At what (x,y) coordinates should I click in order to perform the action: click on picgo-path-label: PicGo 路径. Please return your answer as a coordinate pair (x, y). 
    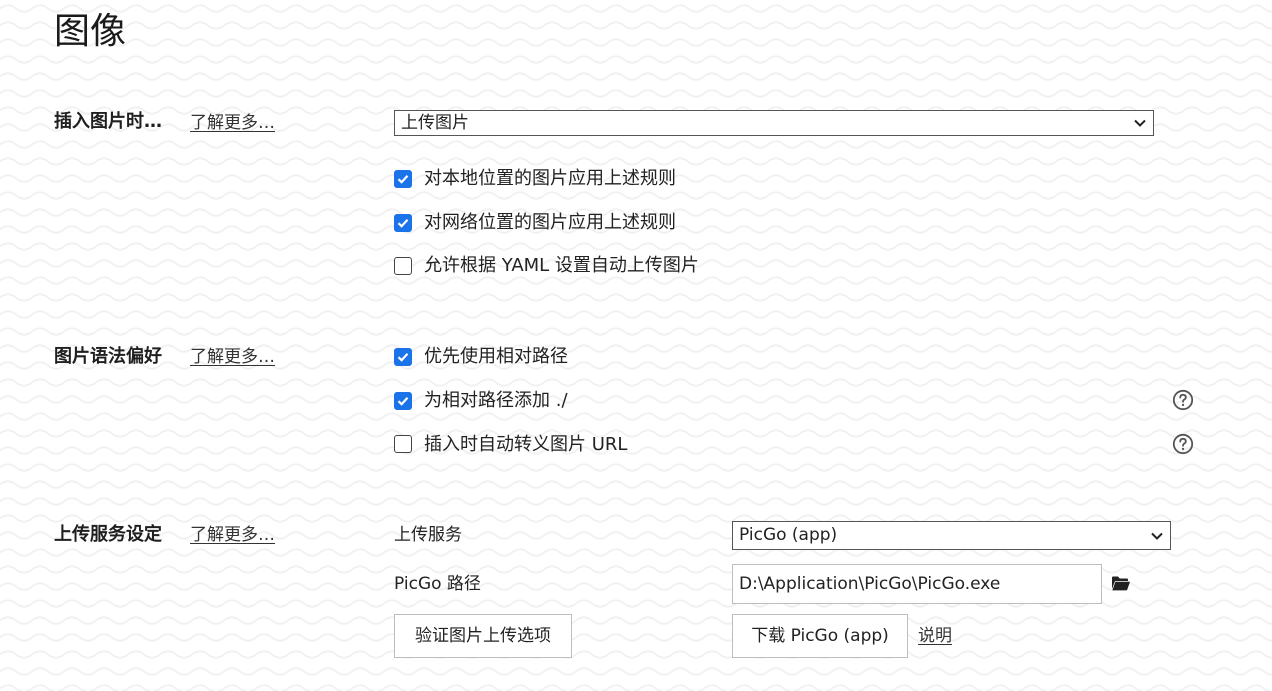
    Looking at the image, I should click on (437, 584).